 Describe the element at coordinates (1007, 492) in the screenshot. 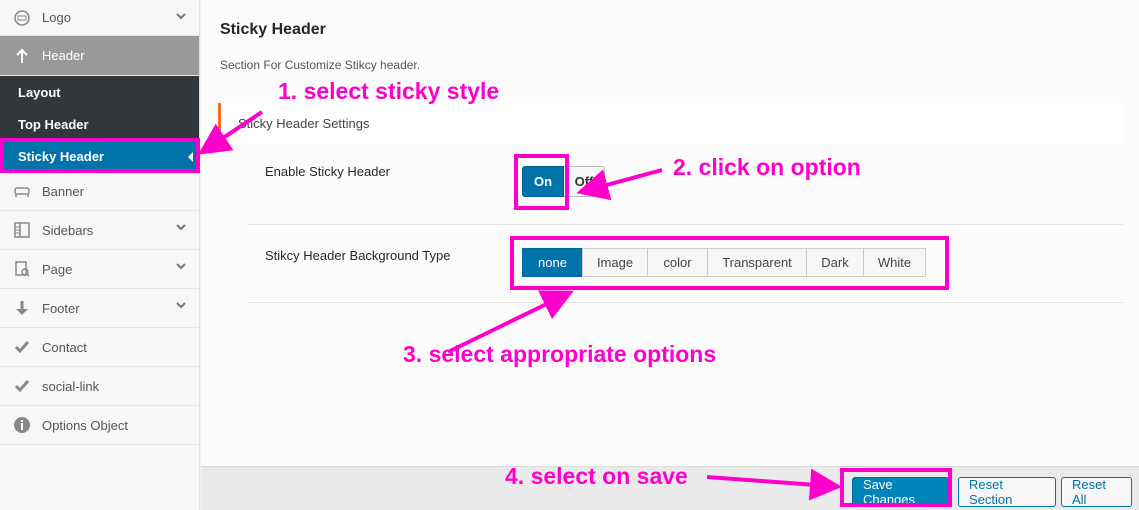

I see `reset-section-button: Reset Section` at that location.